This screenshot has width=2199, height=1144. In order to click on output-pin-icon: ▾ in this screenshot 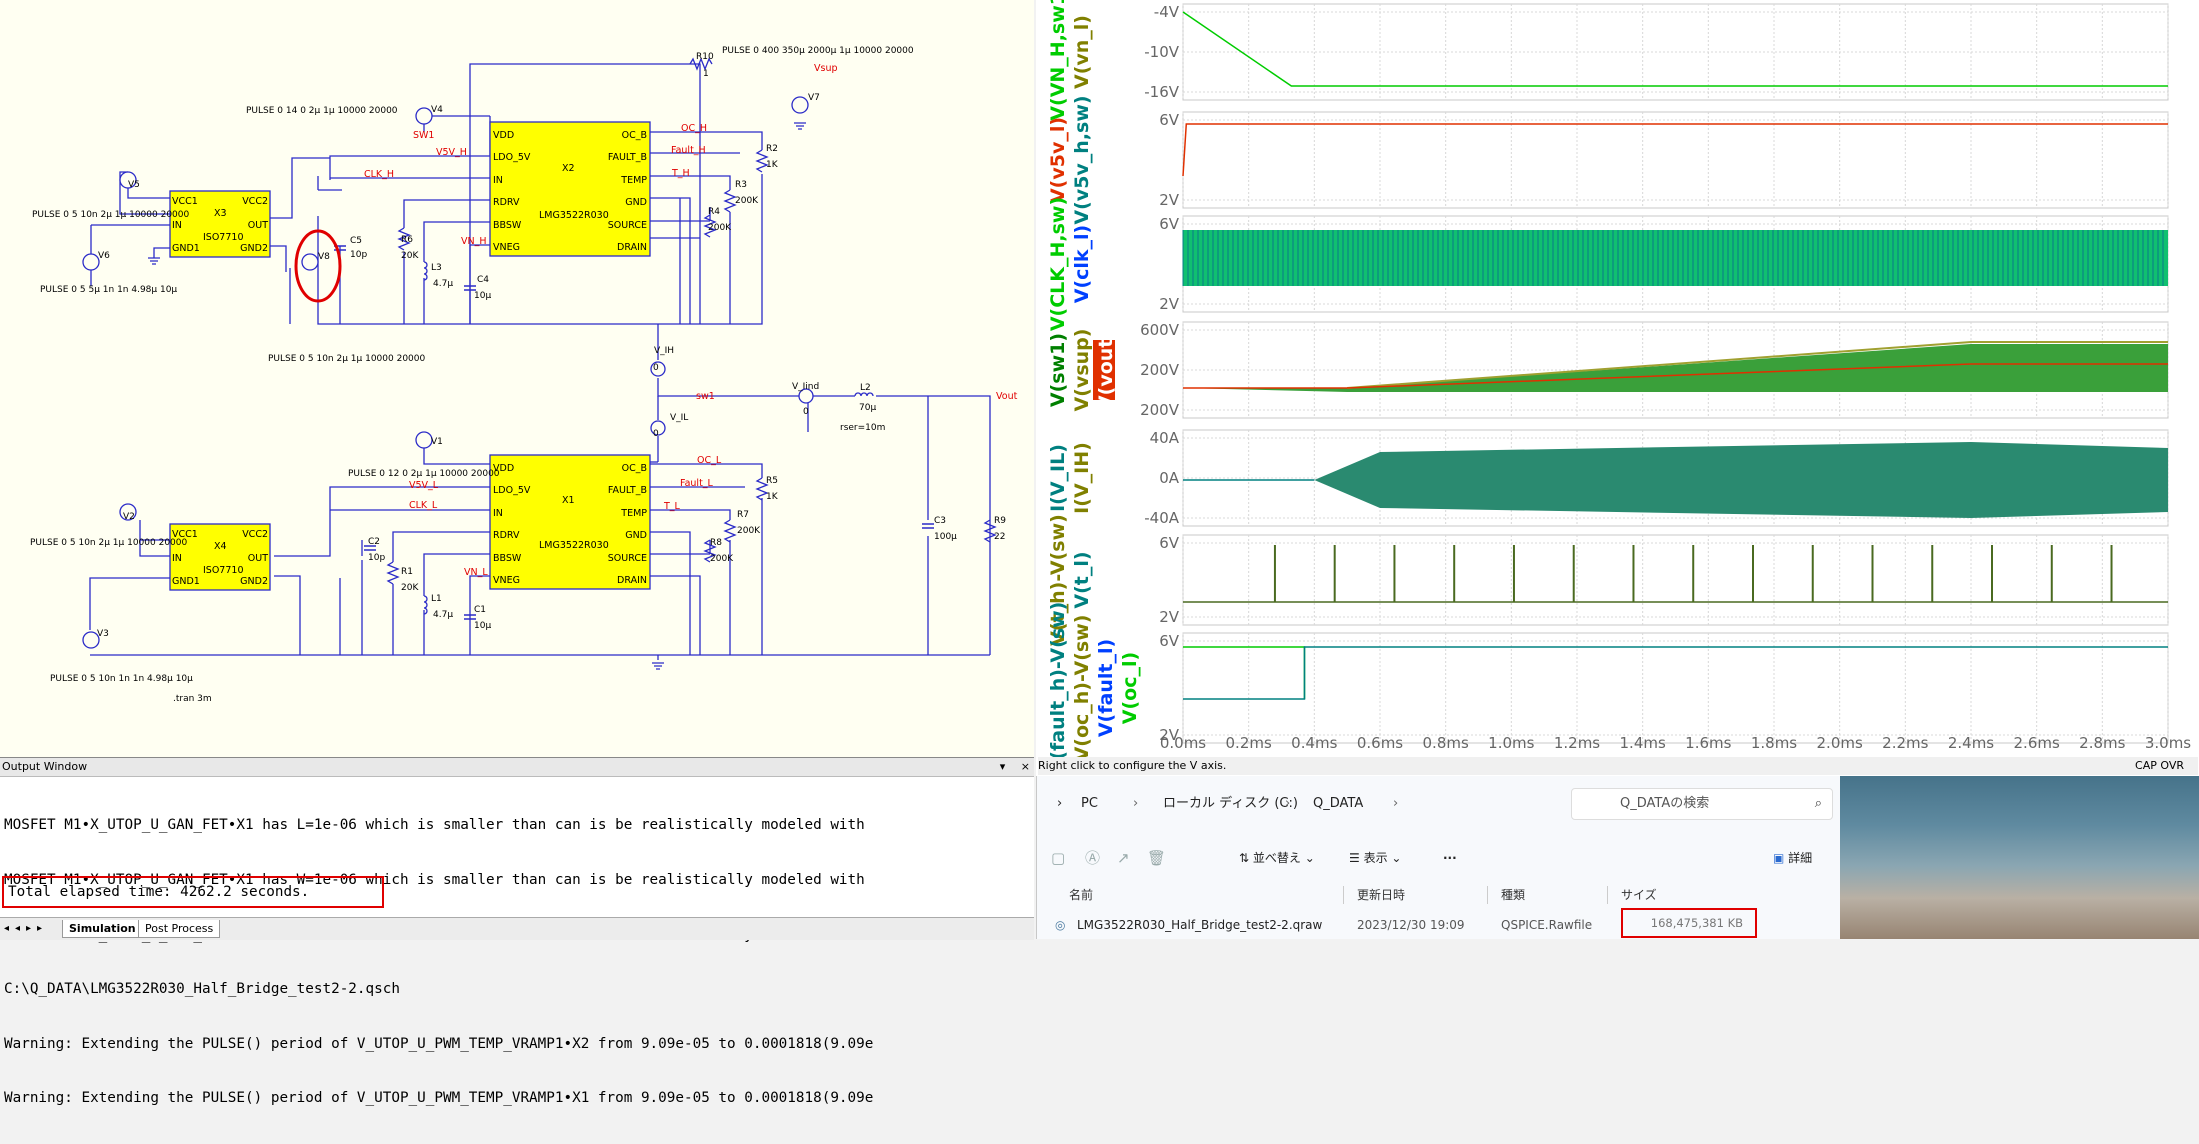, I will do `click(1002, 766)`.